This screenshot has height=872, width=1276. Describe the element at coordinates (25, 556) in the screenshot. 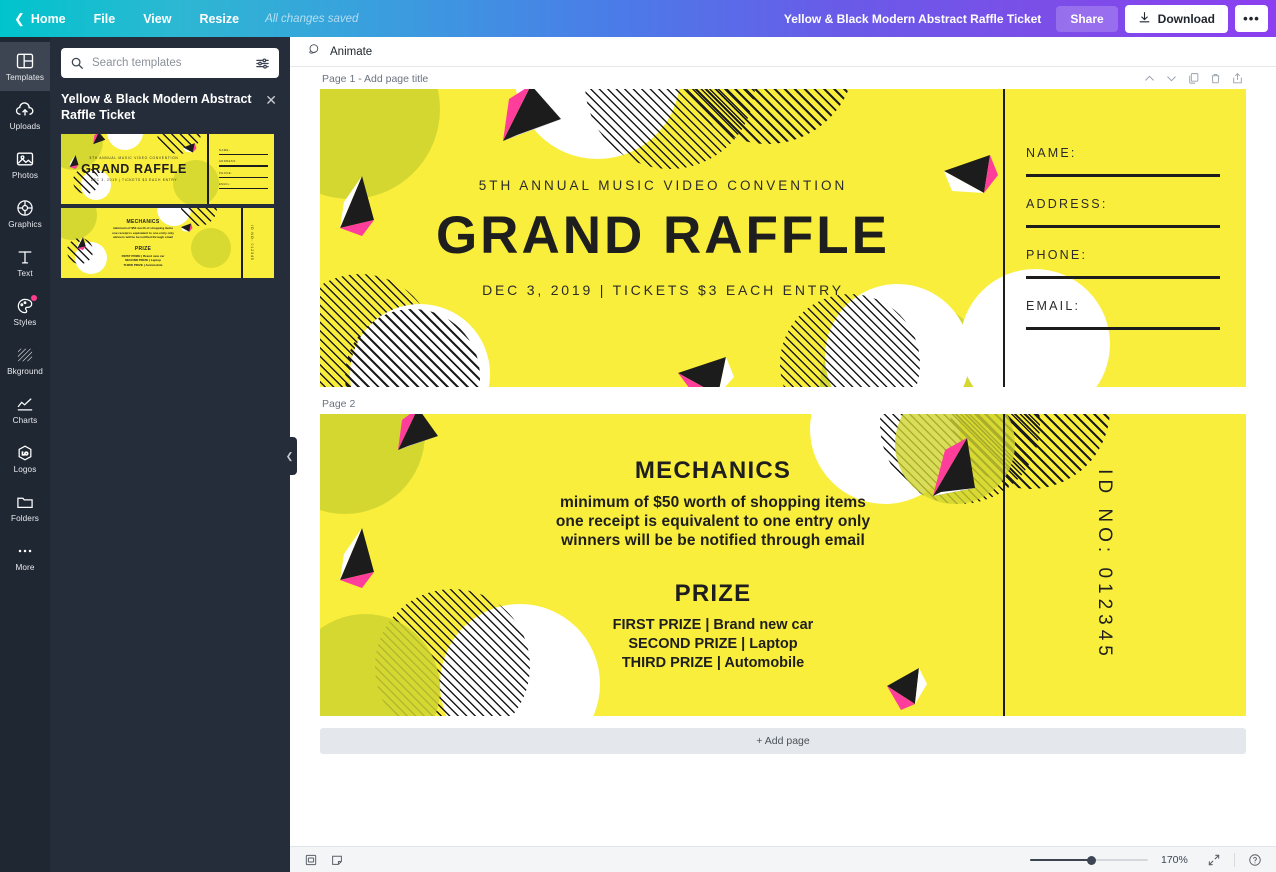

I see `sidebar-item-more: More` at that location.